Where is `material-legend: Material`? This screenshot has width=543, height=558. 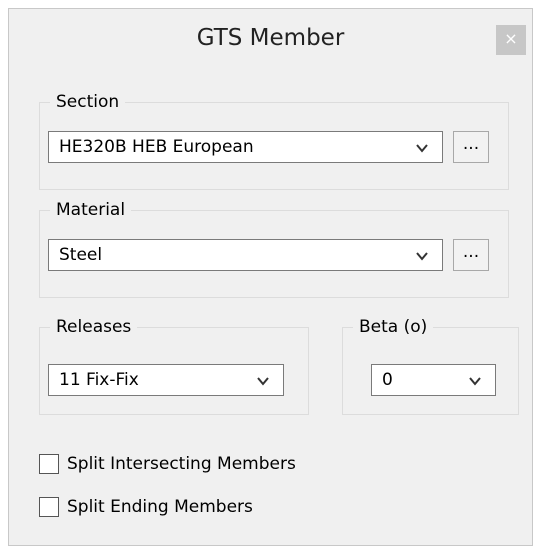
material-legend: Material is located at coordinates (91, 210).